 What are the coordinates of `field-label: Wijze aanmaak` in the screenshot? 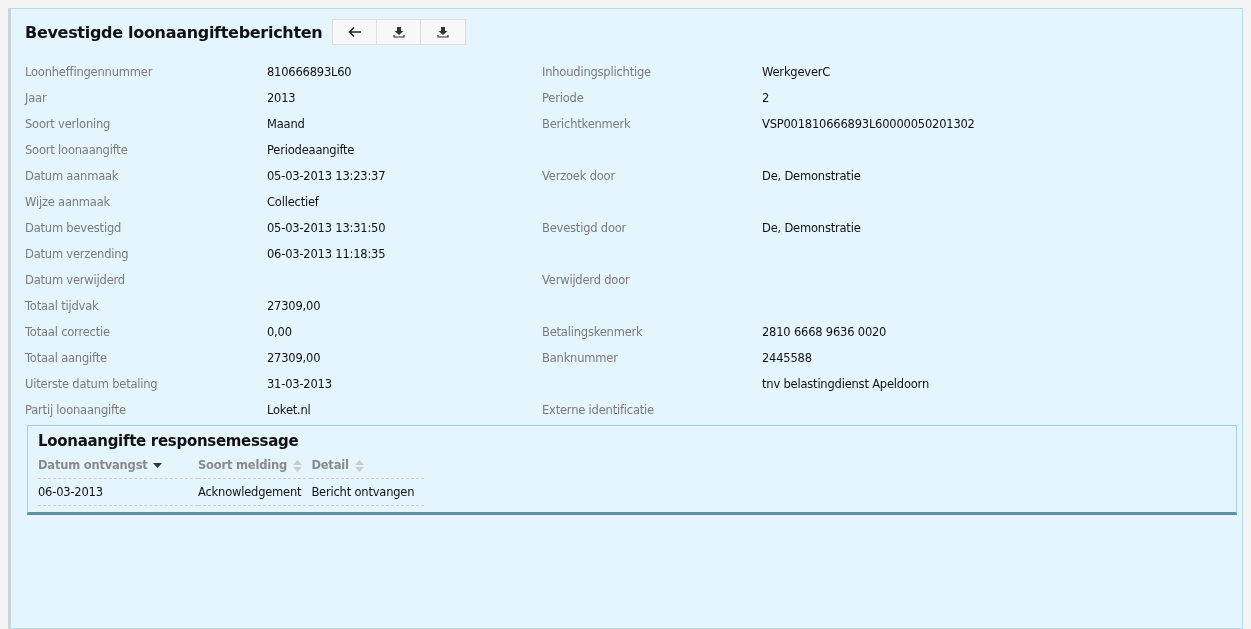 It's located at (67, 202).